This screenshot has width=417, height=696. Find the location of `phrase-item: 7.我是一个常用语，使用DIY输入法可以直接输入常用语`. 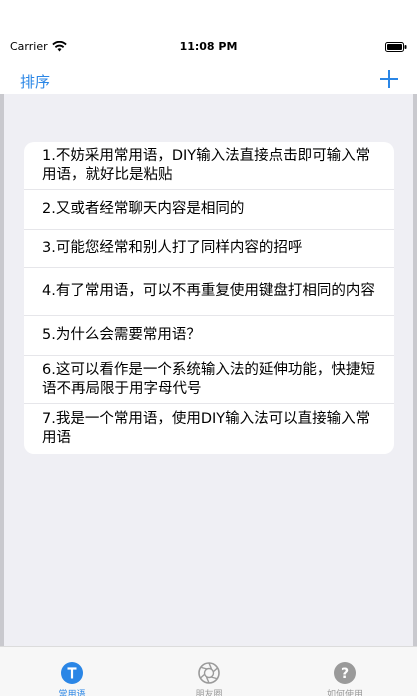

phrase-item: 7.我是一个常用语，使用DIY输入法可以直接输入常用语 is located at coordinates (209, 429).